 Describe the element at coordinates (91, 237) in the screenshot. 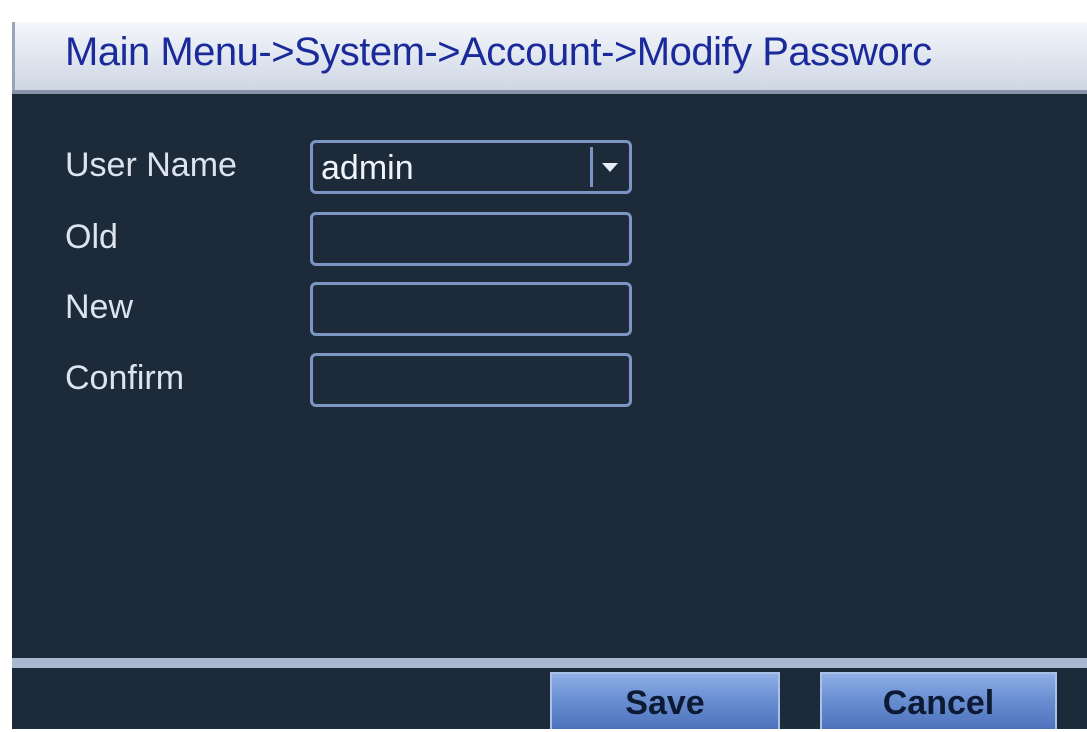

I see `old-password-label: Old` at that location.